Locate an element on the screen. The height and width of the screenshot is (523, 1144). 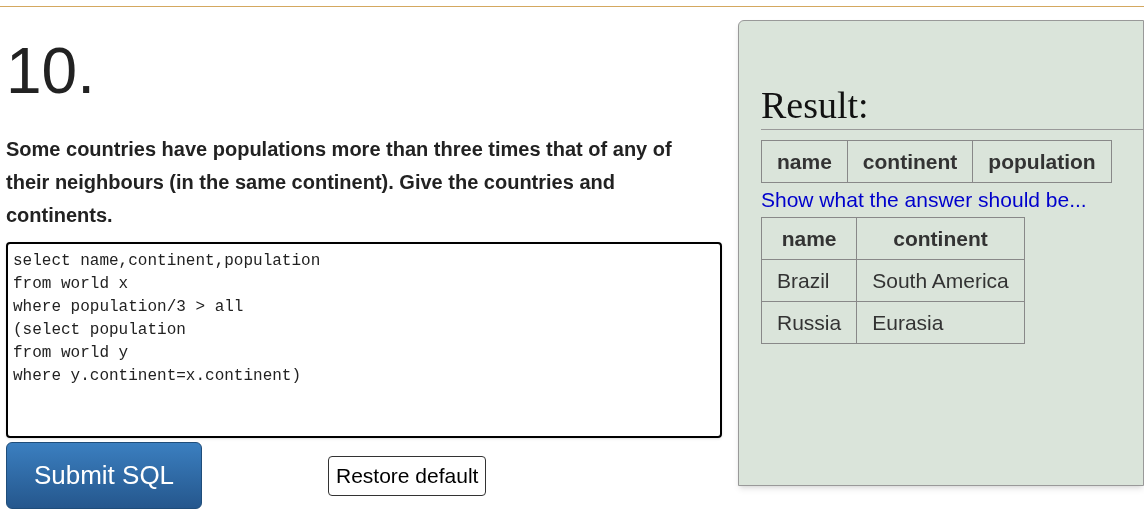
restore-default-button: Restore default is located at coordinates (407, 475).